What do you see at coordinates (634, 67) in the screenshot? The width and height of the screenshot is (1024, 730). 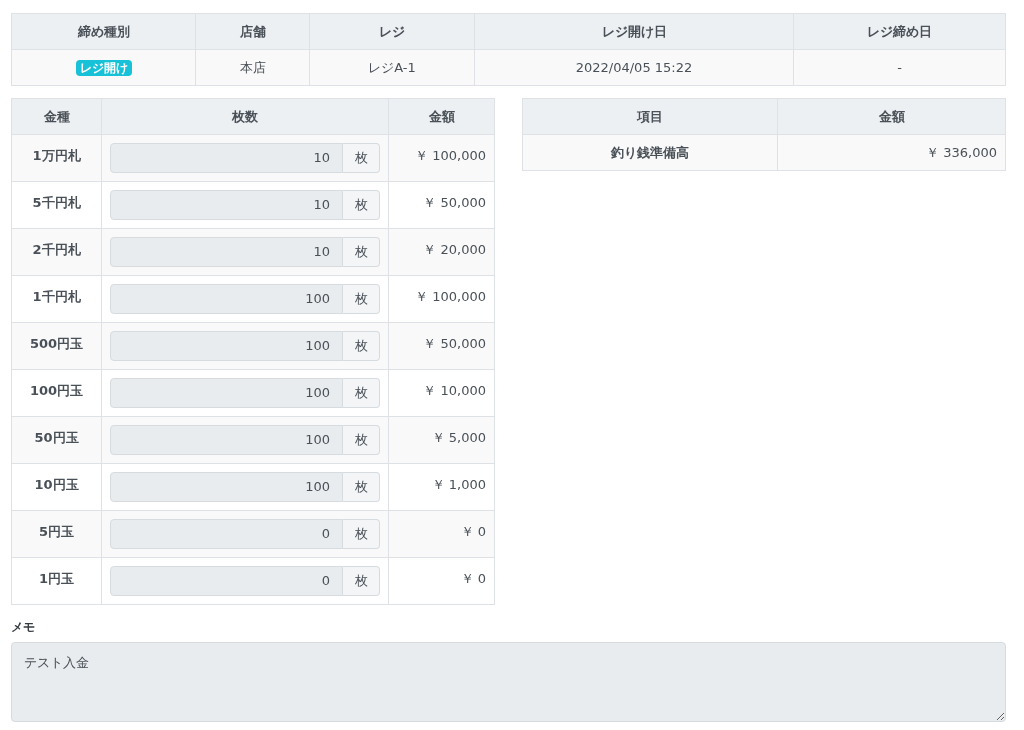 I see `table-cell: 2022/04/05 15:22` at bounding box center [634, 67].